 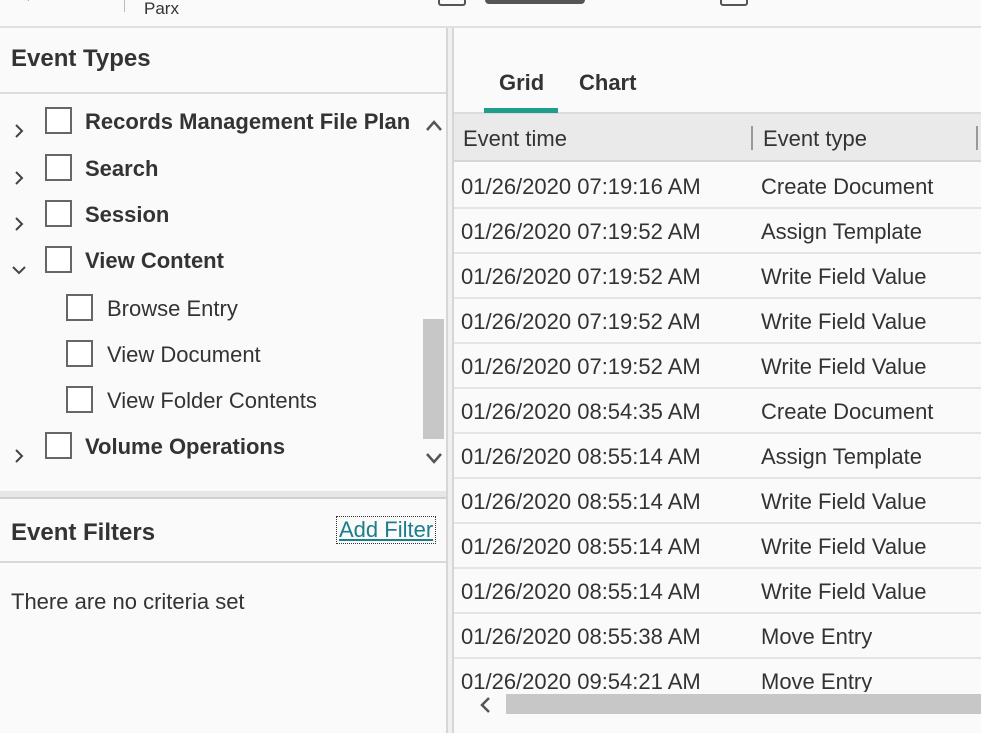 What do you see at coordinates (248, 121) in the screenshot?
I see `tree-item-label: Records Management File Plan` at bounding box center [248, 121].